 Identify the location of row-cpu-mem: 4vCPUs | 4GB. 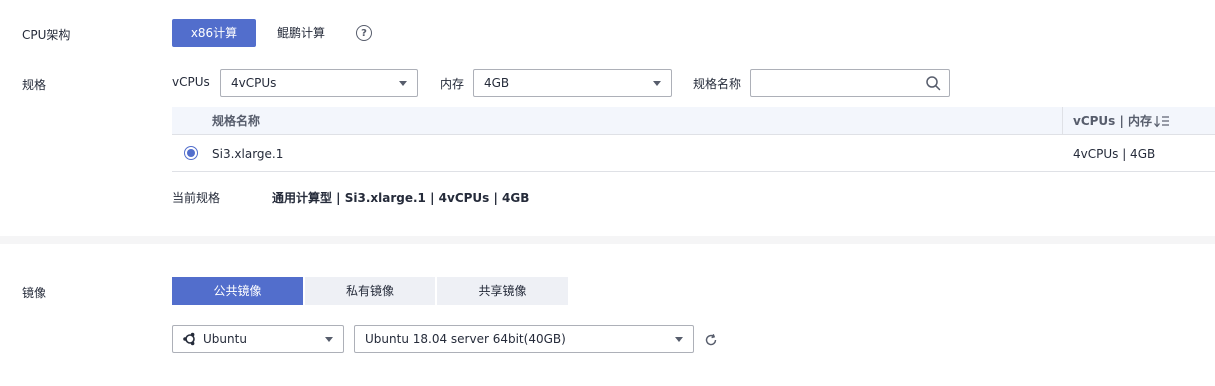
(1114, 154).